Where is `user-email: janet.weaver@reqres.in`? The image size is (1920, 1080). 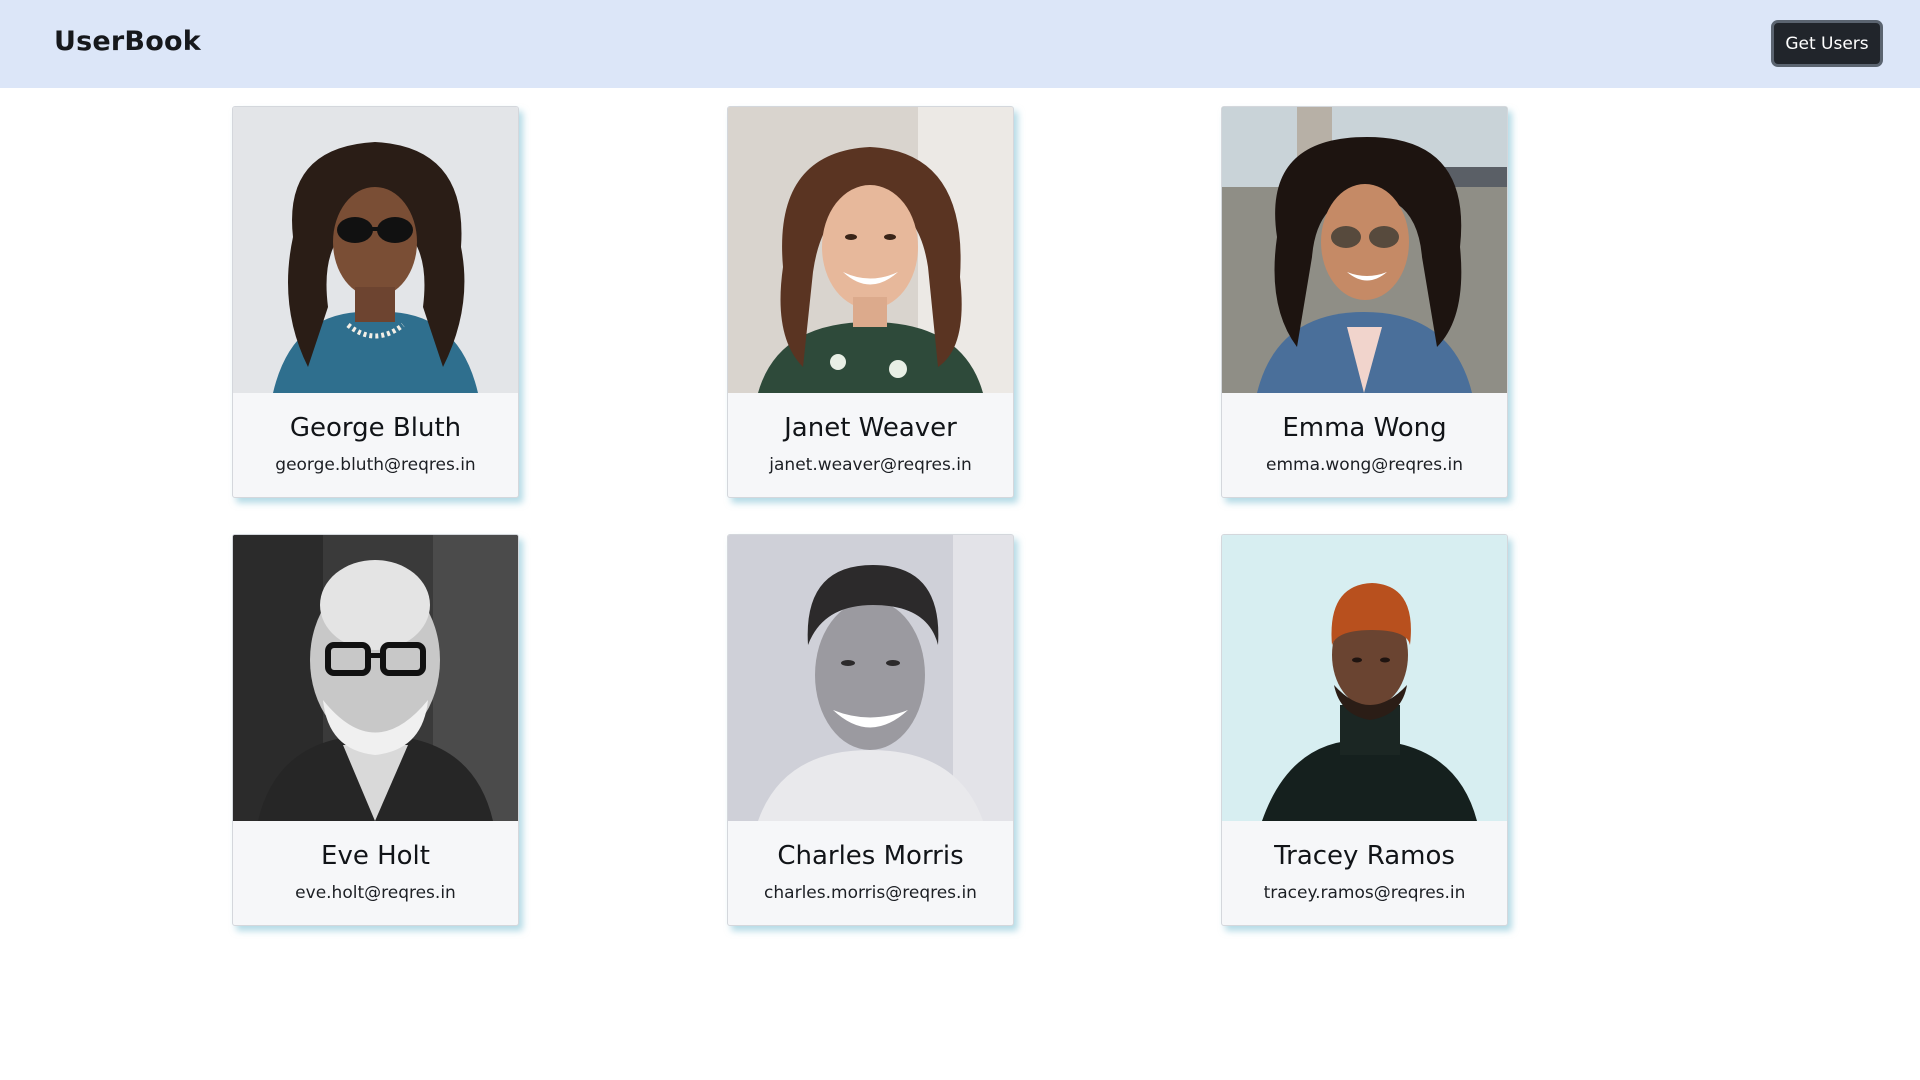
user-email: janet.weaver@reqres.in is located at coordinates (870, 465).